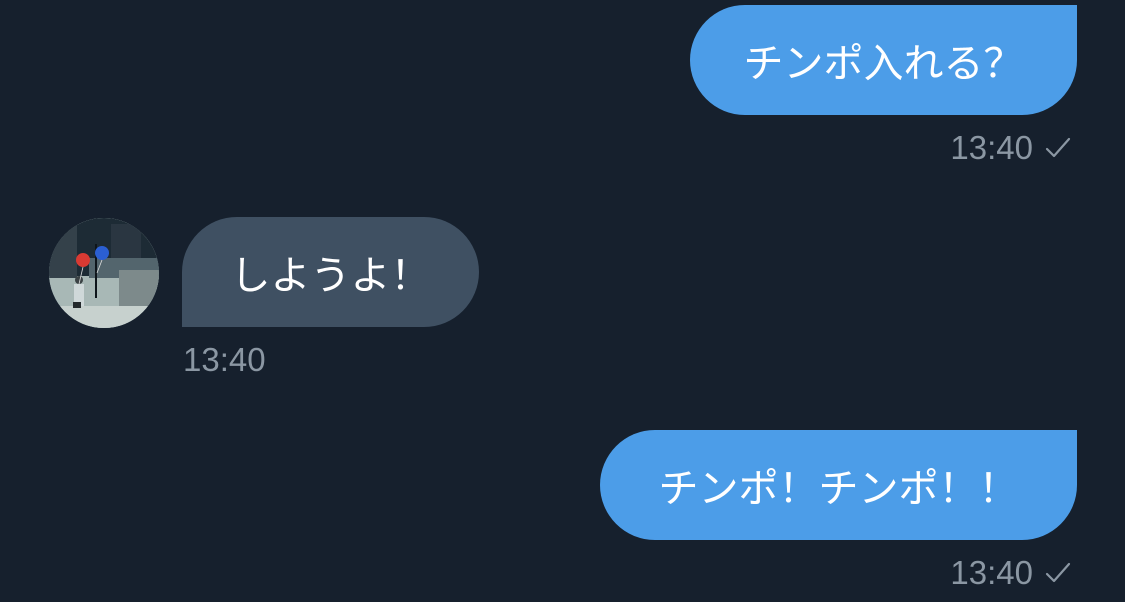 The image size is (1125, 602). I want to click on message-text: チンポ！チンポ！！, so click(838, 489).